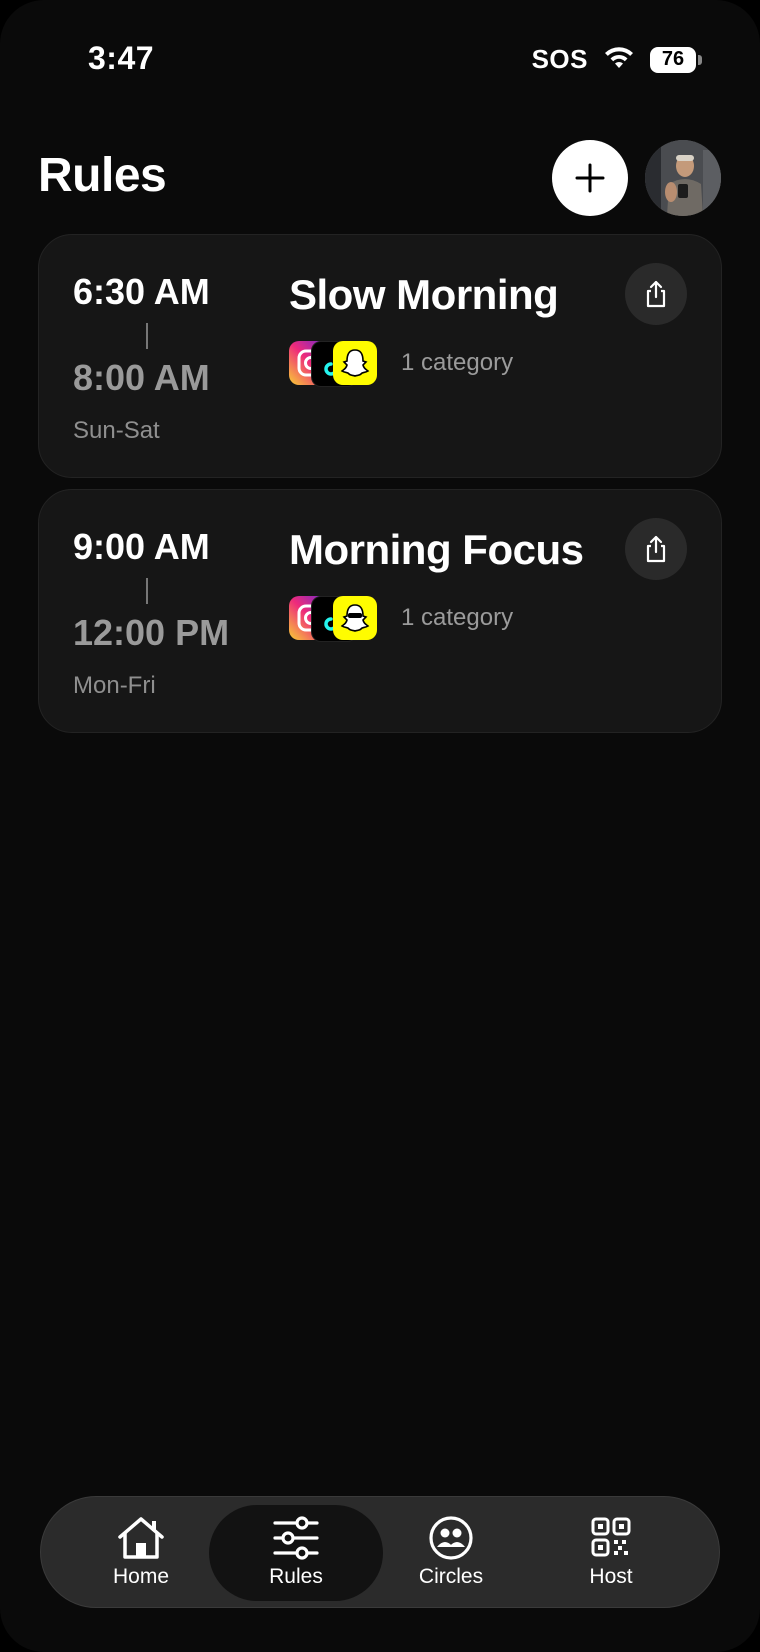 The height and width of the screenshot is (1652, 760). I want to click on tab-label: Circles, so click(451, 1576).